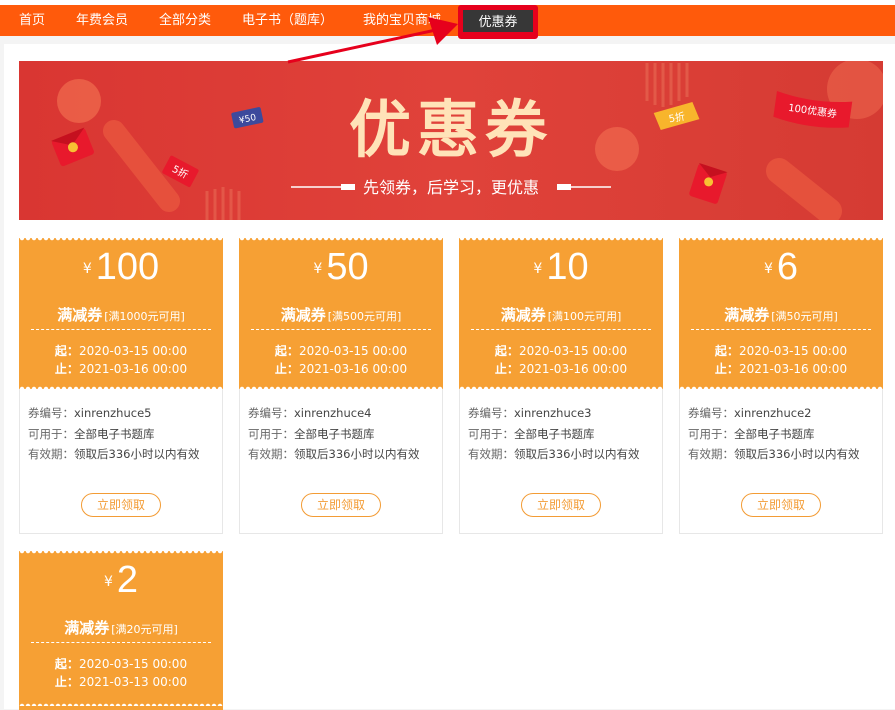  I want to click on coupon-type: 满减券 [满100元可用], so click(561, 314).